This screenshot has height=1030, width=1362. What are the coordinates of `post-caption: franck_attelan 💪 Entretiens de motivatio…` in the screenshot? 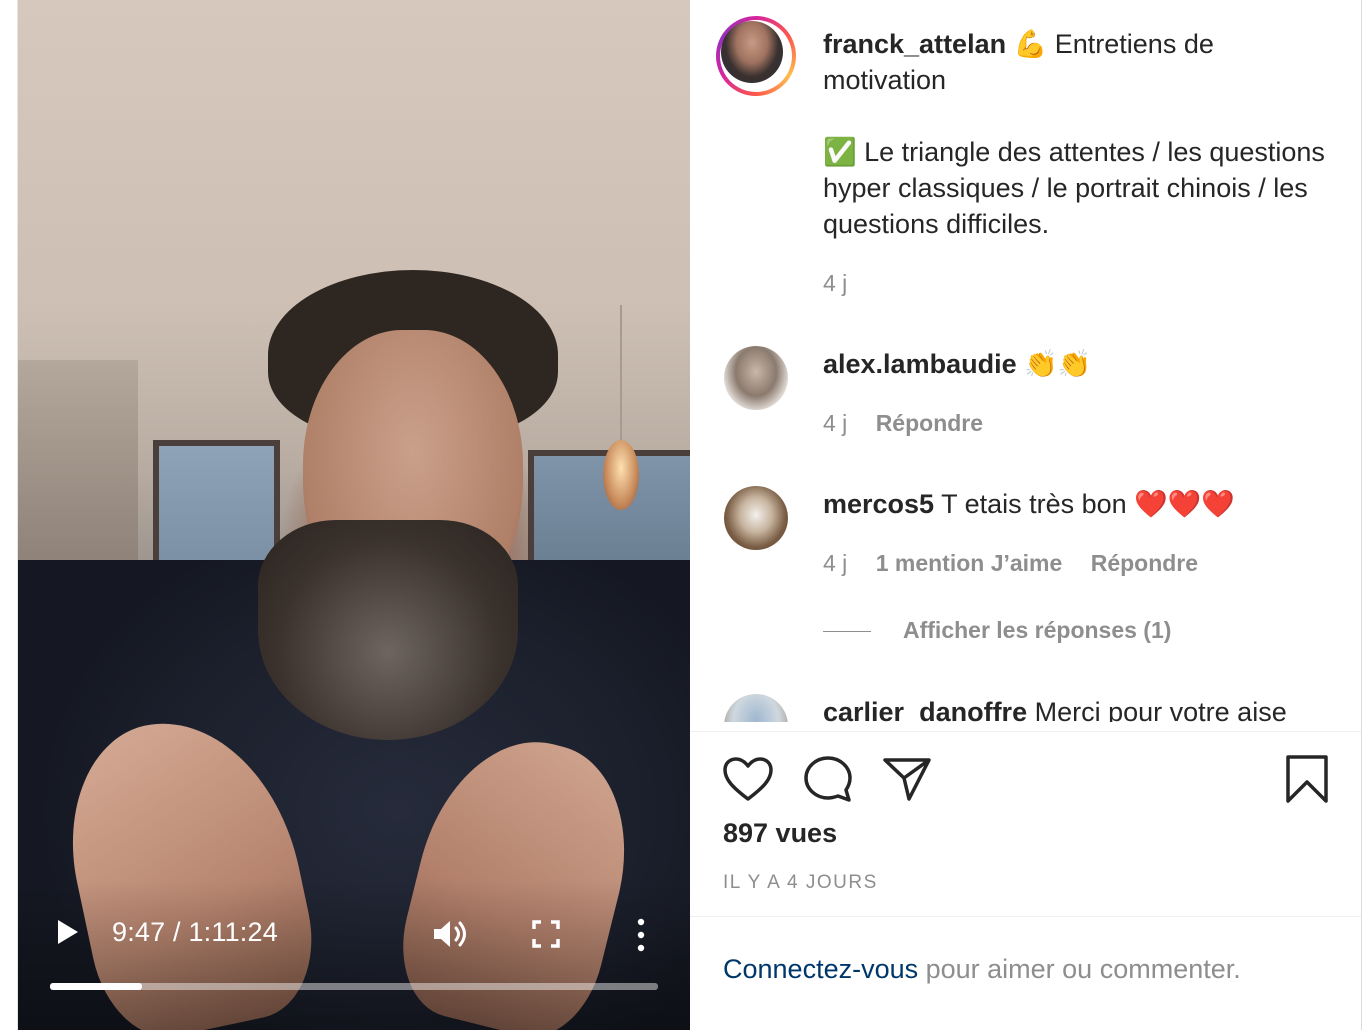 It's located at (1083, 134).